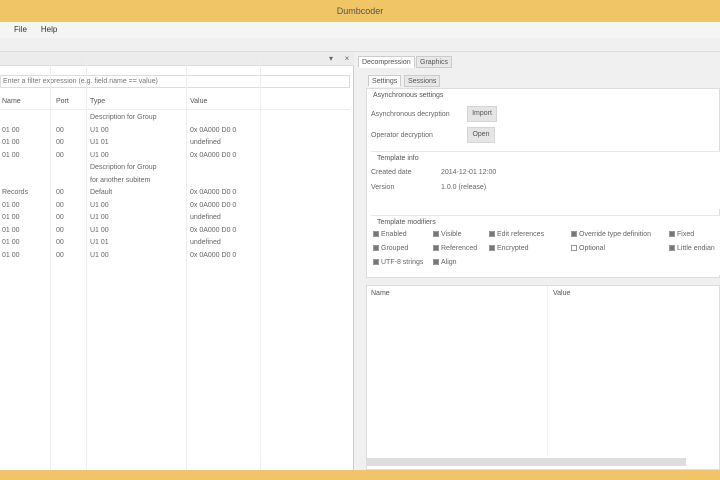 The image size is (720, 480). Describe the element at coordinates (482, 114) in the screenshot. I see `import-button: Import` at that location.